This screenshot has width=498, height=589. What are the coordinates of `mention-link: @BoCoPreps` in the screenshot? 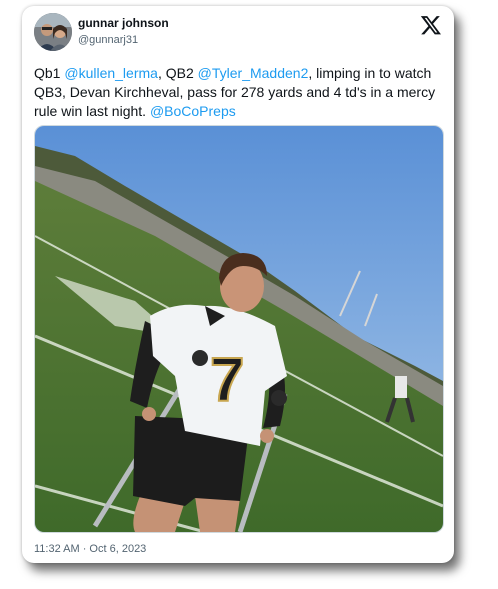 It's located at (193, 111).